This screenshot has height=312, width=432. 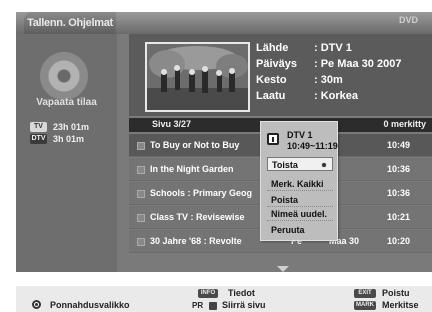 I want to click on info-label: Tiedot, so click(x=241, y=293).